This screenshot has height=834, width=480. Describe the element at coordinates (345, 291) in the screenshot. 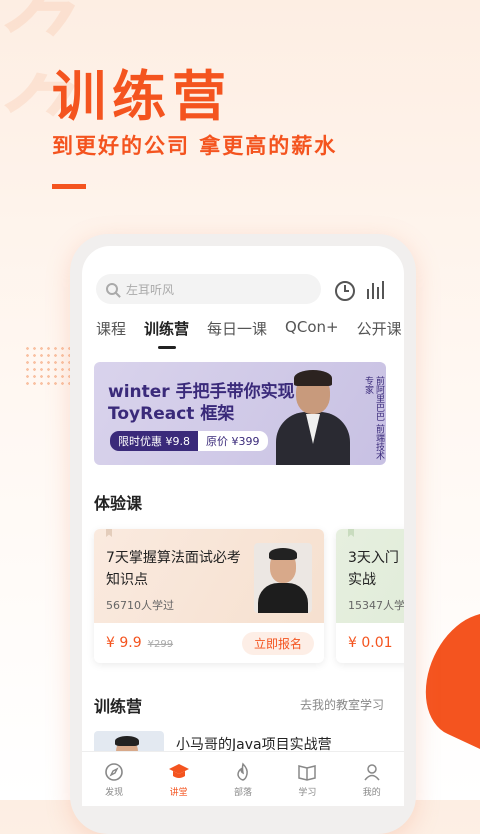

I see `history-clock-icon` at that location.